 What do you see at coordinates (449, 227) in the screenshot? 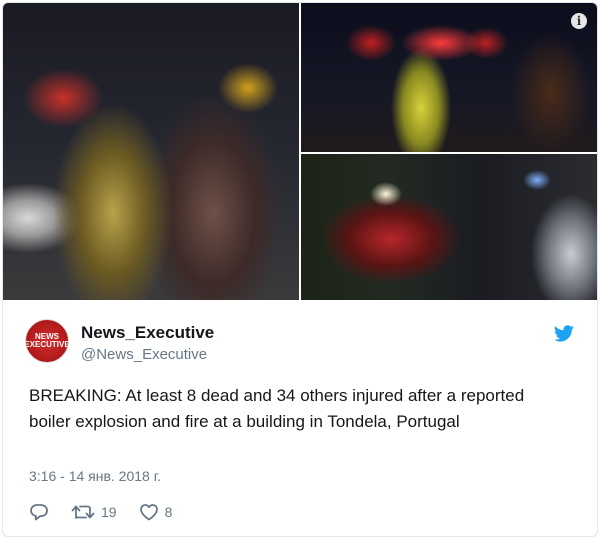
I see `photo-bottom-right` at bounding box center [449, 227].